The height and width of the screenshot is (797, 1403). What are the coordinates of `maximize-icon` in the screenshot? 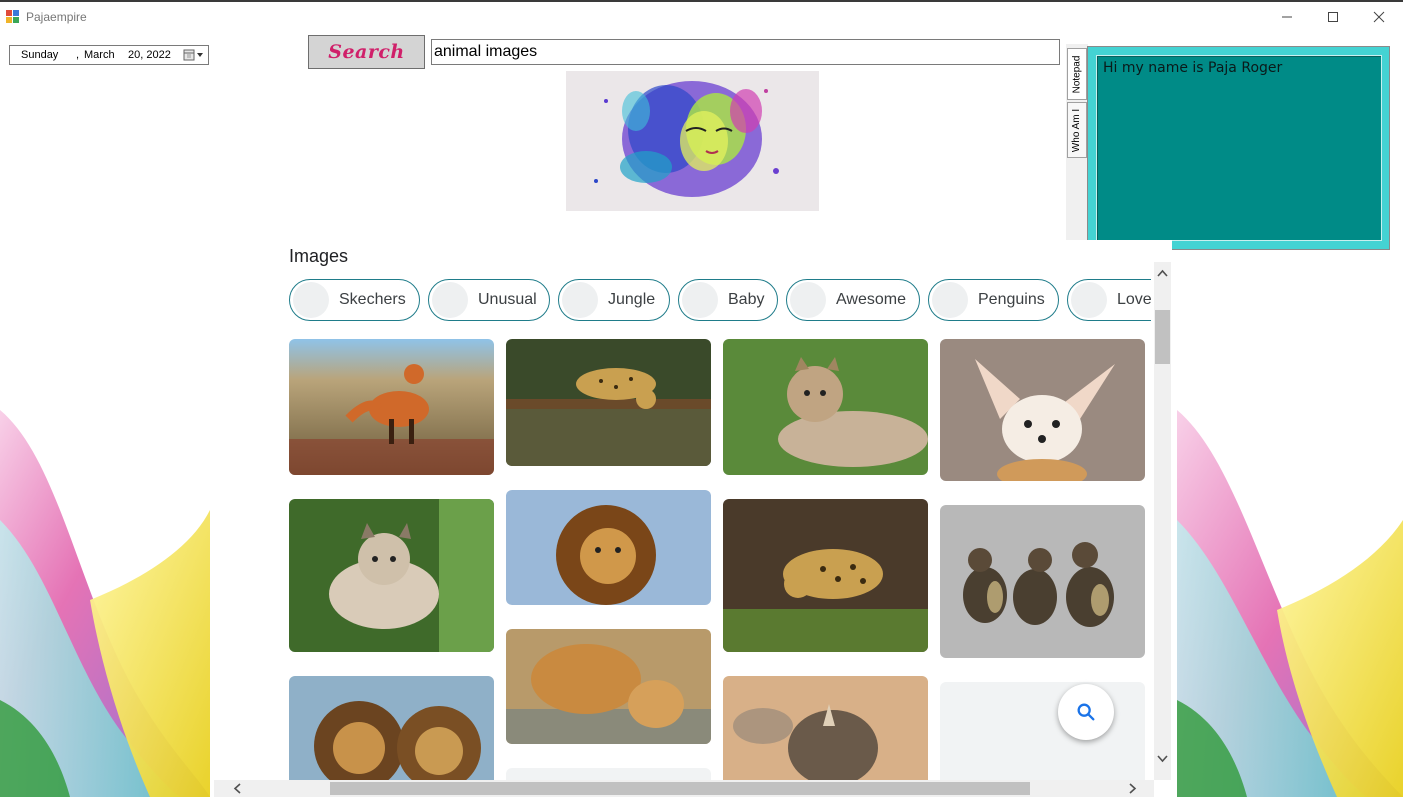 It's located at (1333, 17).